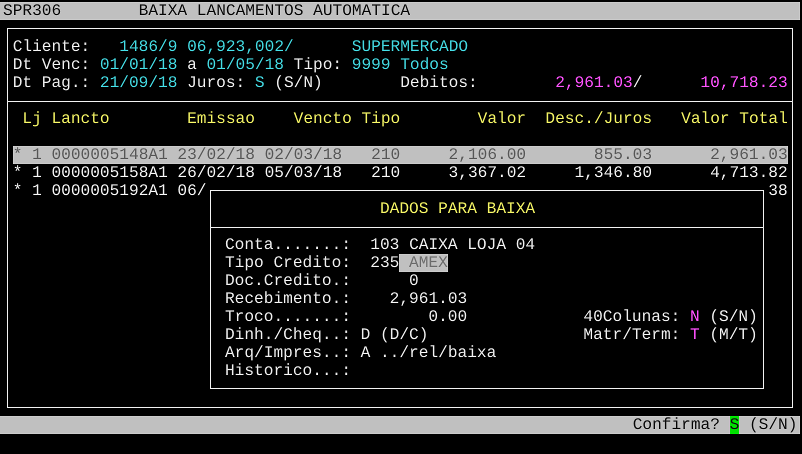 This screenshot has height=454, width=802. Describe the element at coordinates (380, 119) in the screenshot. I see `column-header: Tipo` at that location.